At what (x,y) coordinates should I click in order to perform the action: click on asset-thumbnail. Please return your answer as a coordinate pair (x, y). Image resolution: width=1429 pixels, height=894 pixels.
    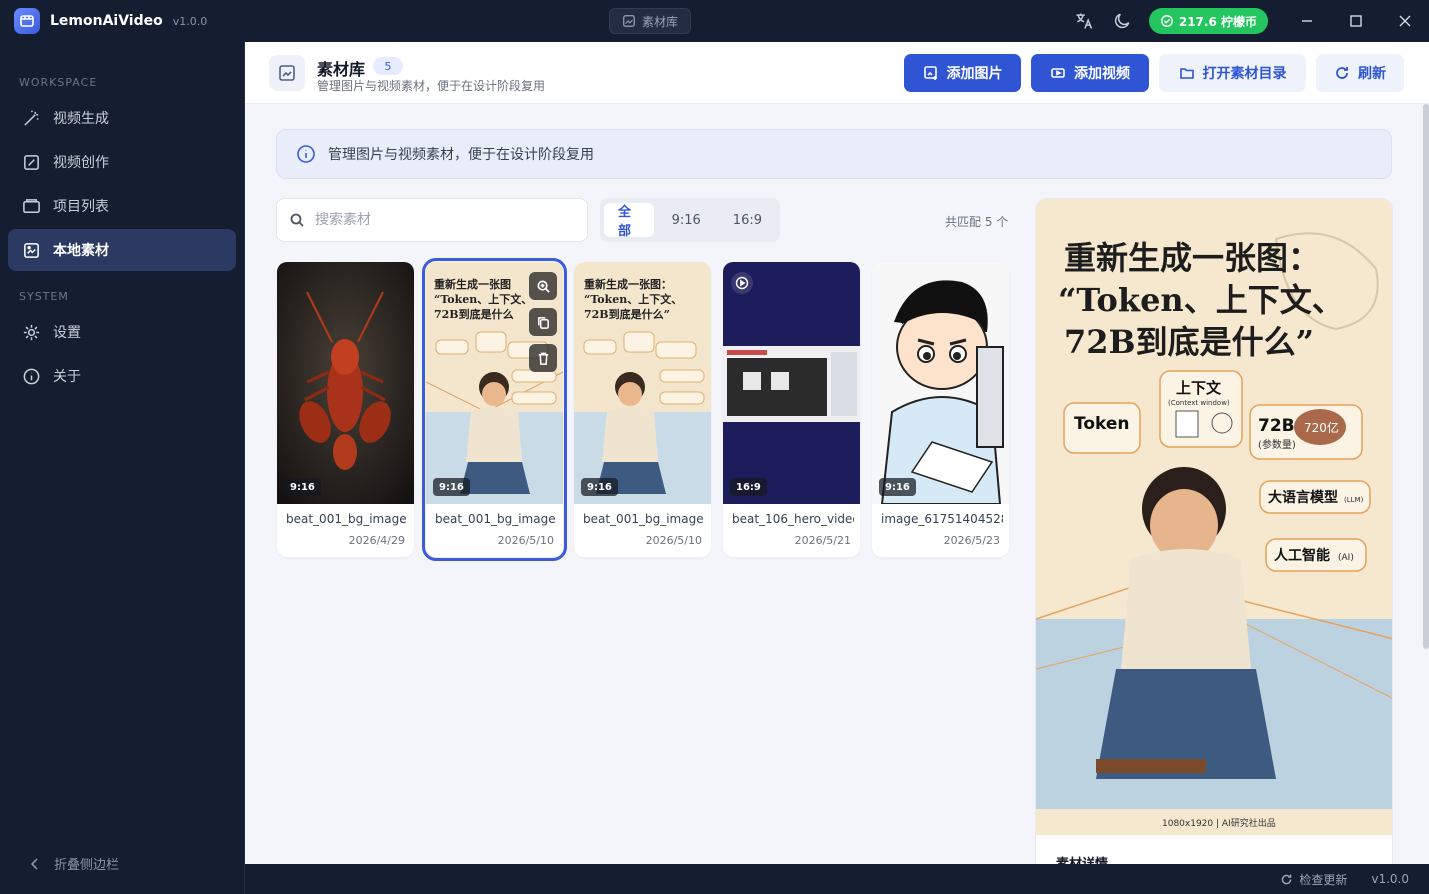
    Looking at the image, I should click on (345, 383).